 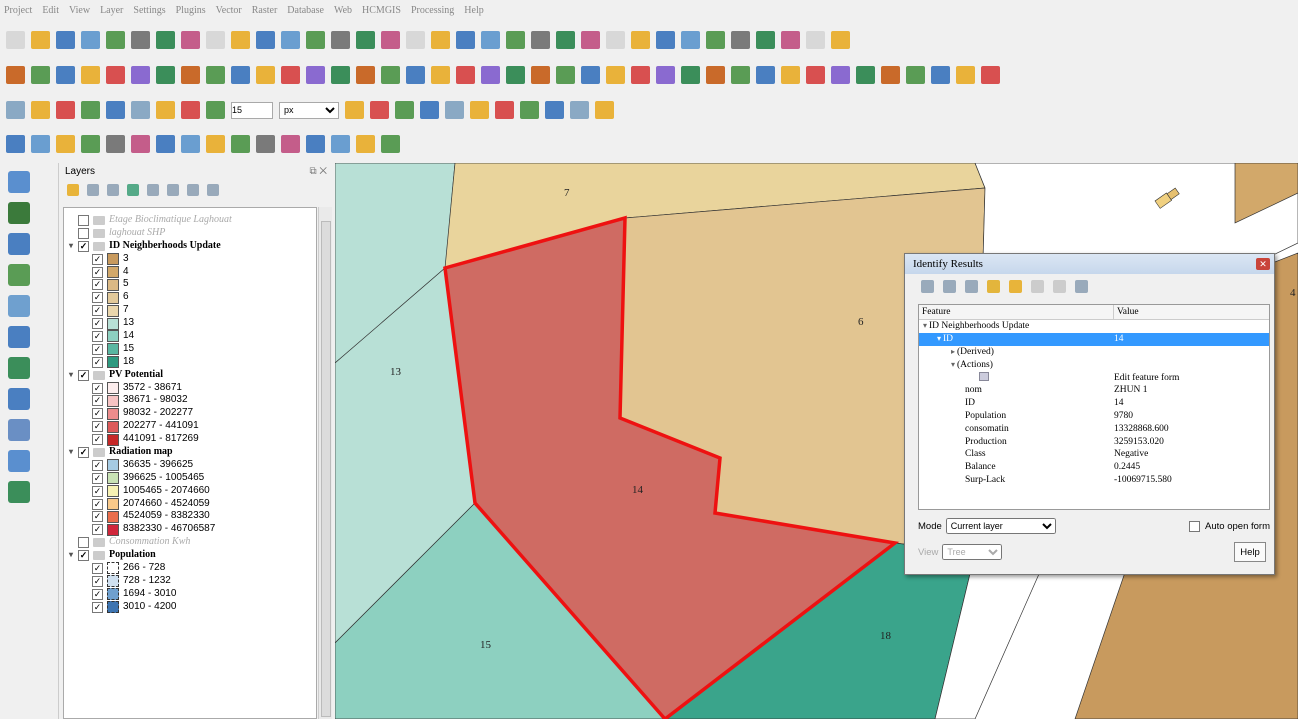 I want to click on print-icon, so click(x=1059, y=286).